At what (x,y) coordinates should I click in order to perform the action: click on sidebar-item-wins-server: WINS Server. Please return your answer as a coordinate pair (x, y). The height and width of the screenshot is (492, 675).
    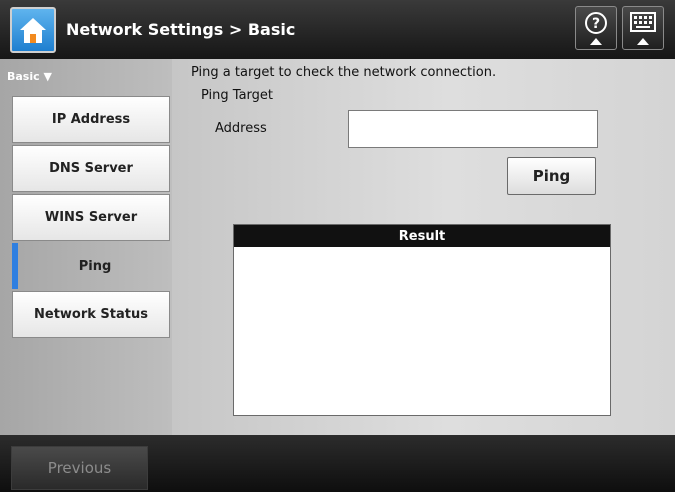
    Looking at the image, I should click on (91, 217).